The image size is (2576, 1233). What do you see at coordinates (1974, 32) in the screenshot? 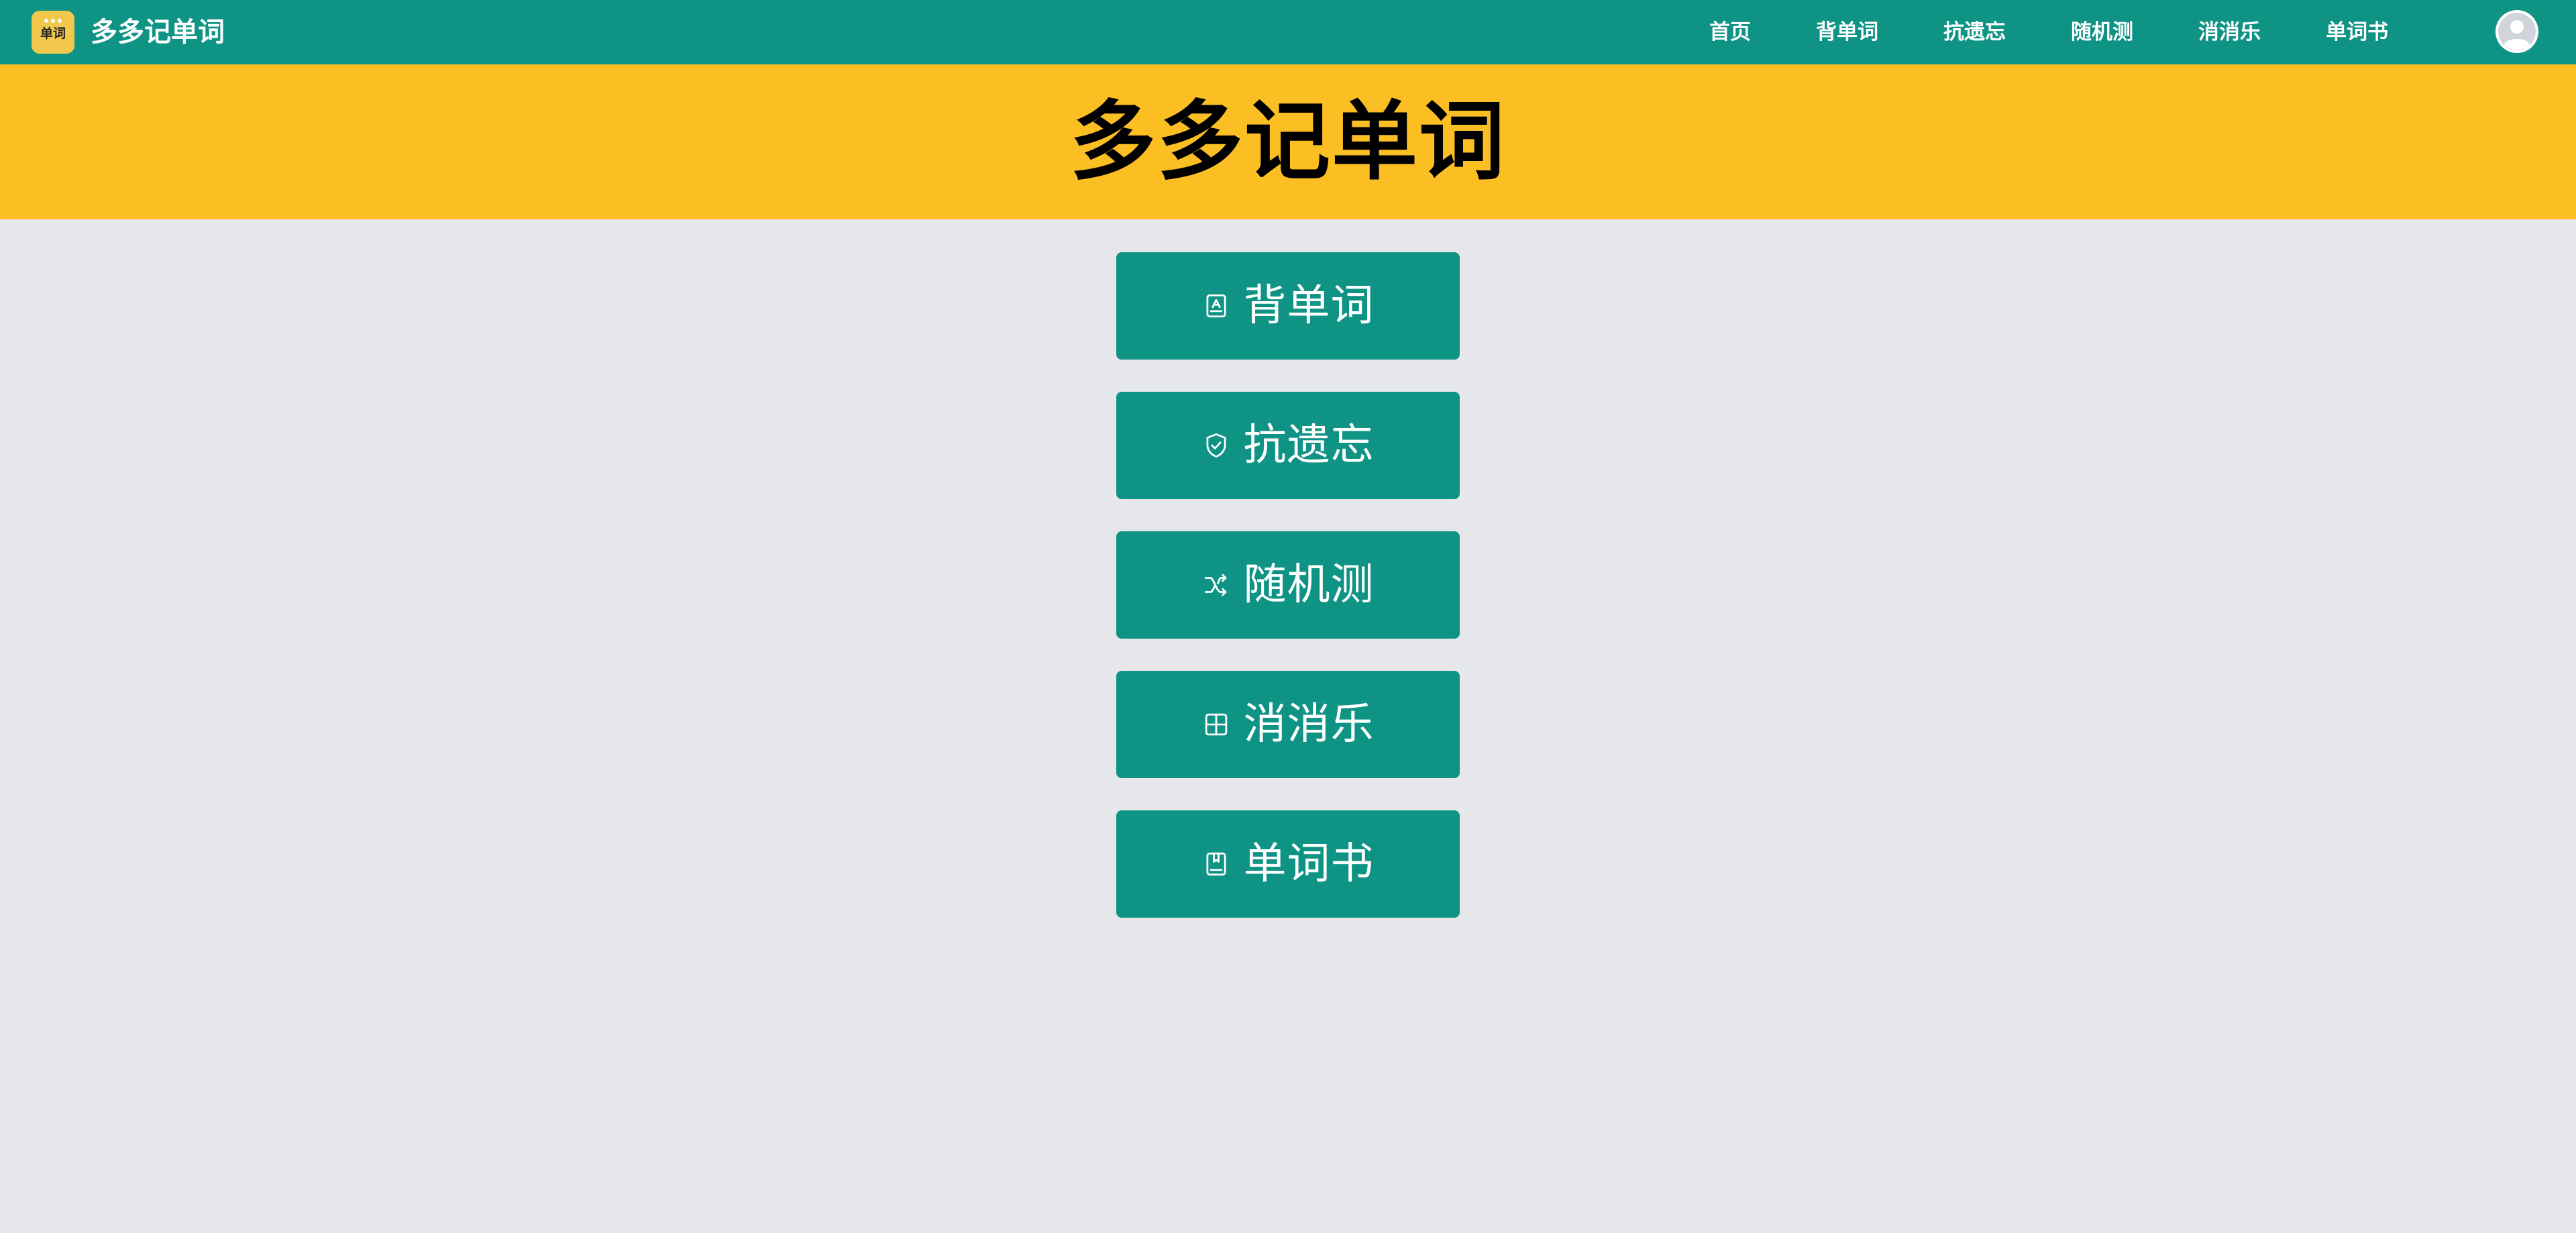
I see `nav-anti-forget: 抗遗忘` at bounding box center [1974, 32].